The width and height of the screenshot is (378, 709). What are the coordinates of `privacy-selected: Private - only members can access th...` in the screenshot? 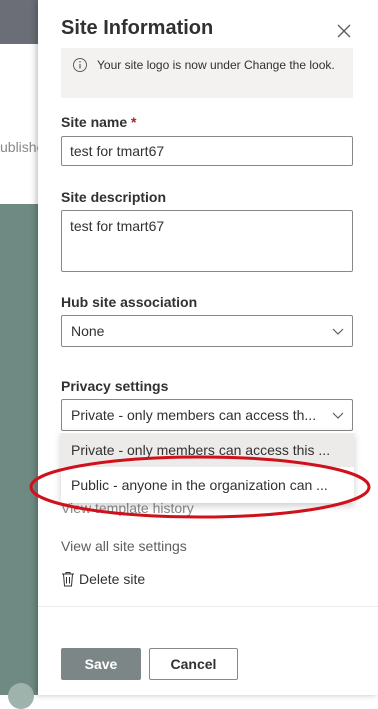 It's located at (194, 415).